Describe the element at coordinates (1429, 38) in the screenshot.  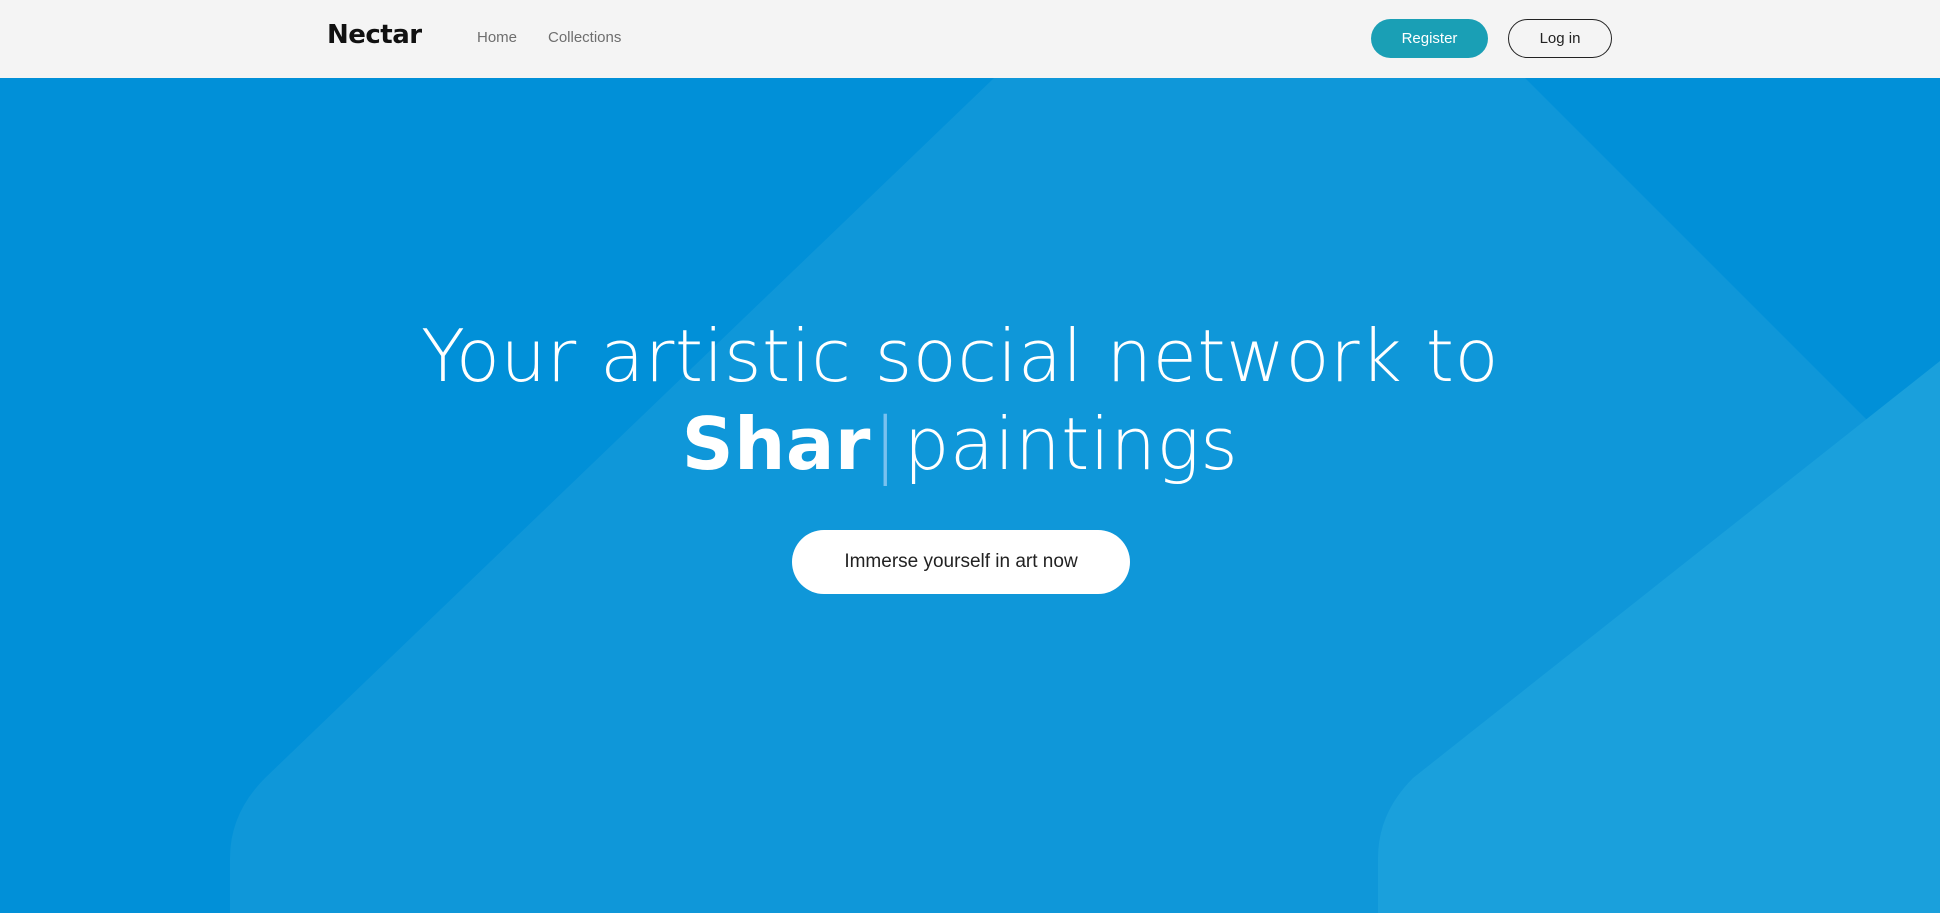
I see `register-button: Register` at that location.